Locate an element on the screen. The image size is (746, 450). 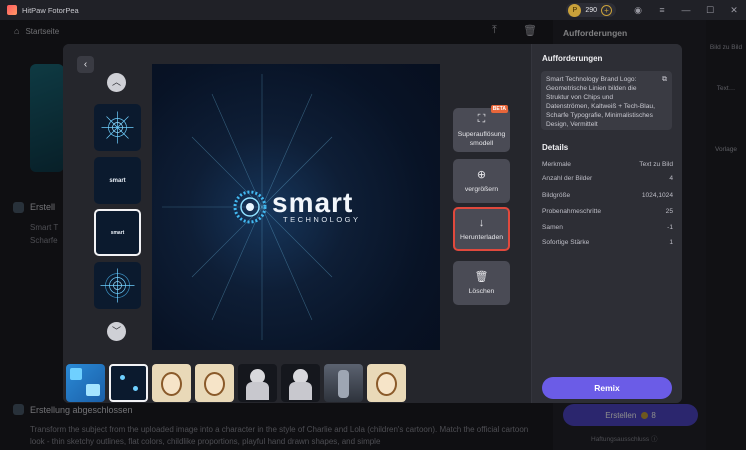
delete-button: 🗑 Löschen is located at coordinates (481, 283).